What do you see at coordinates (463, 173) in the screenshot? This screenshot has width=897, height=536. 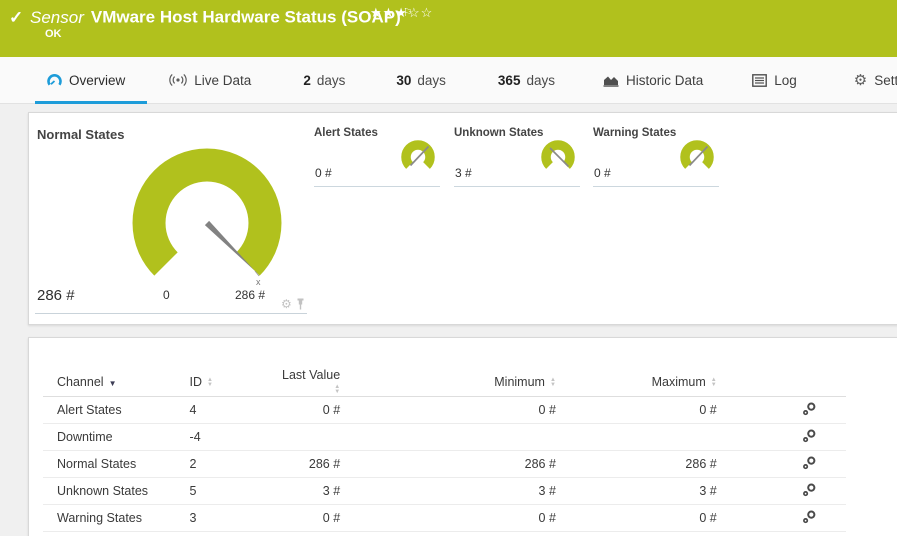 I see `gauge-value: 3 #` at bounding box center [463, 173].